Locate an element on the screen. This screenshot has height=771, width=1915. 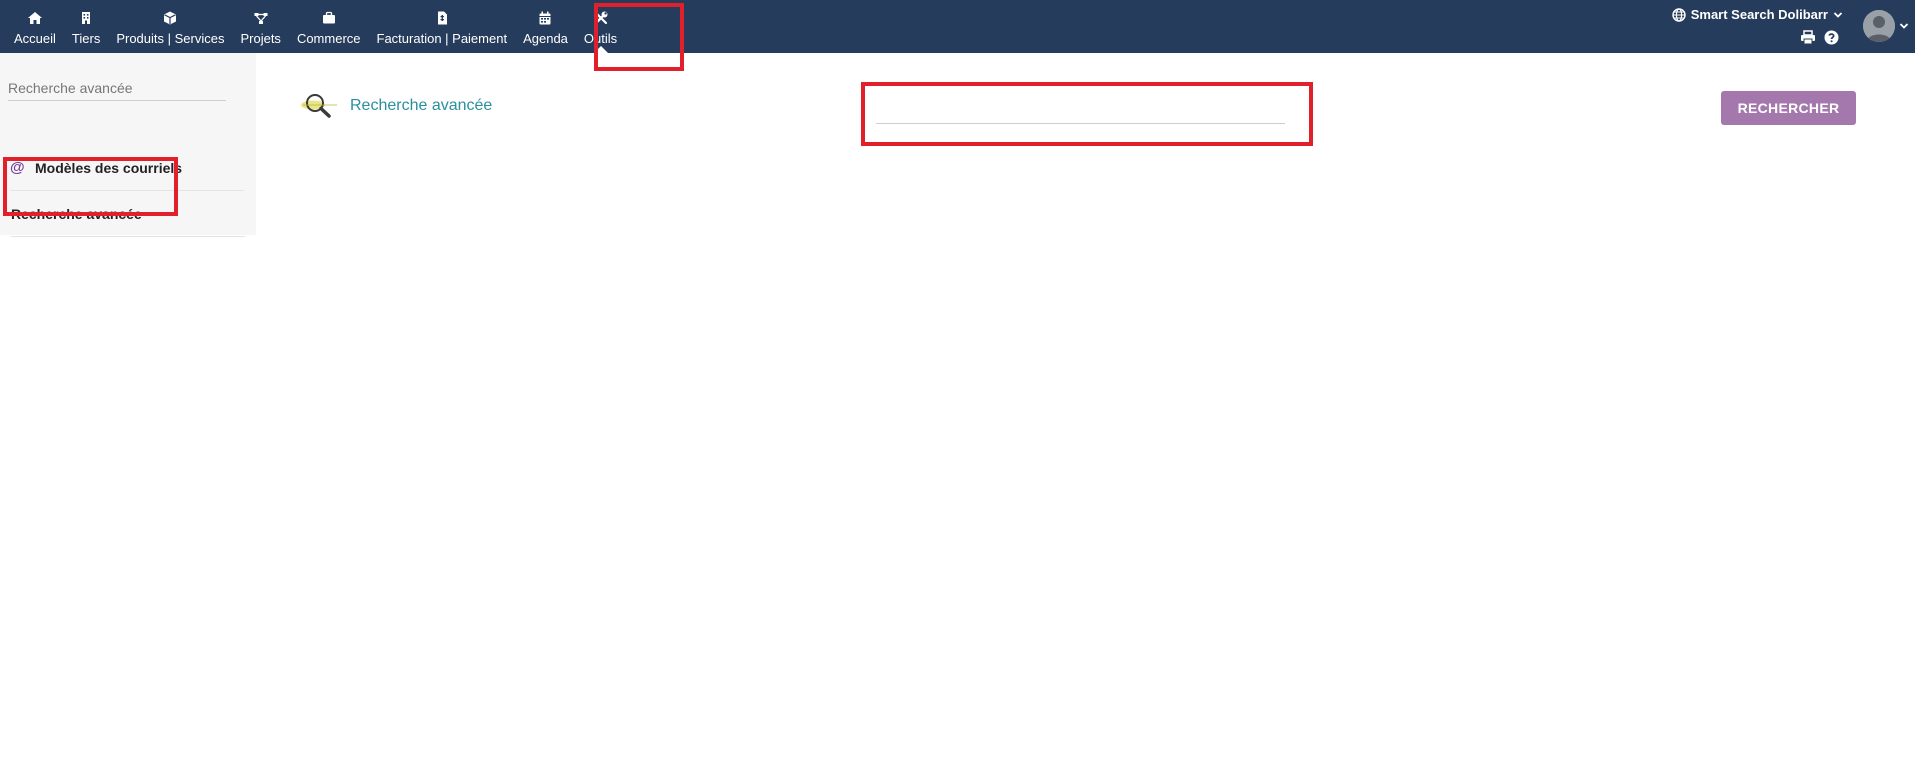
sidebar-item-label: Recherche avancée is located at coordinates (76, 213).